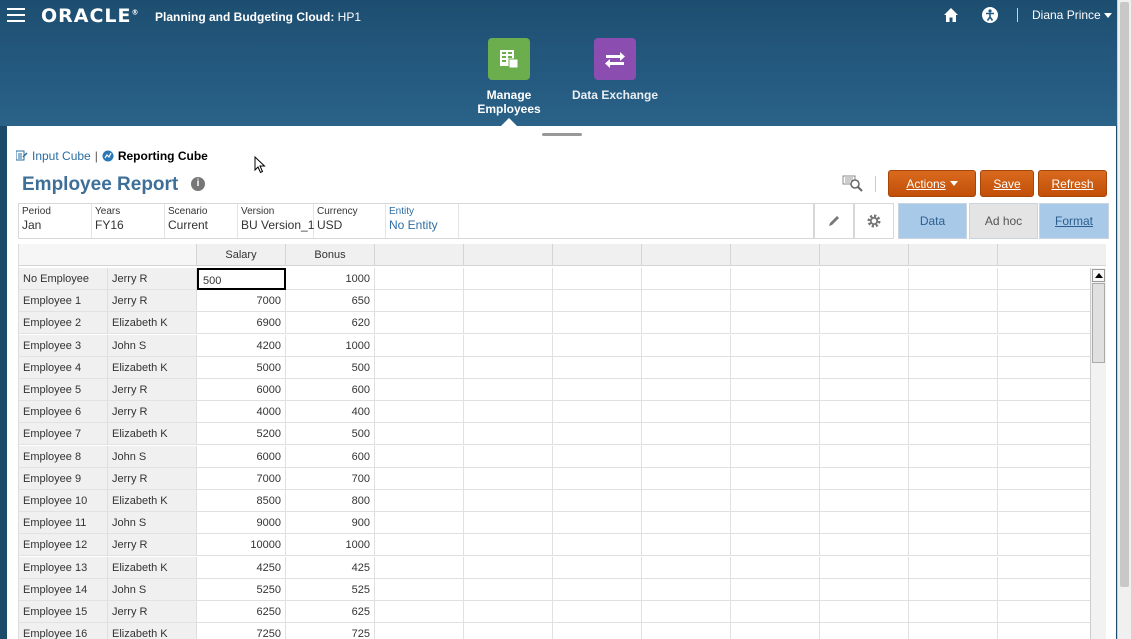  What do you see at coordinates (874, 221) in the screenshot?
I see `settings-gear-icon` at bounding box center [874, 221].